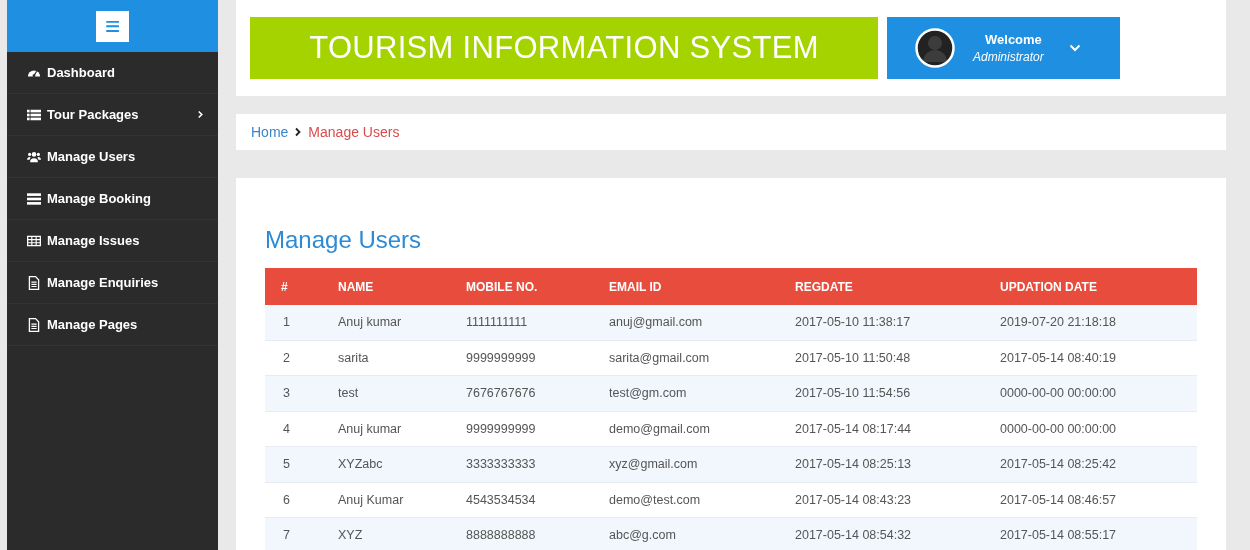  I want to click on table-cell-text: 2017-05-10 11:54:56, so click(853, 393).